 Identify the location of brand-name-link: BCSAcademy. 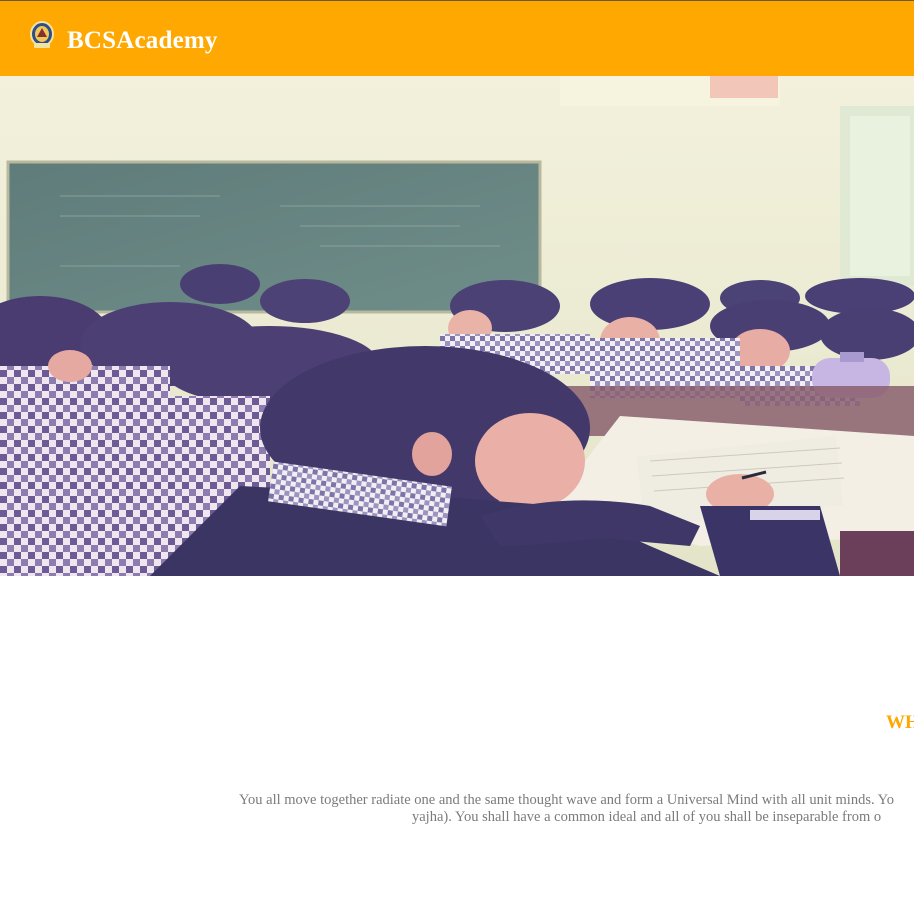
(142, 41).